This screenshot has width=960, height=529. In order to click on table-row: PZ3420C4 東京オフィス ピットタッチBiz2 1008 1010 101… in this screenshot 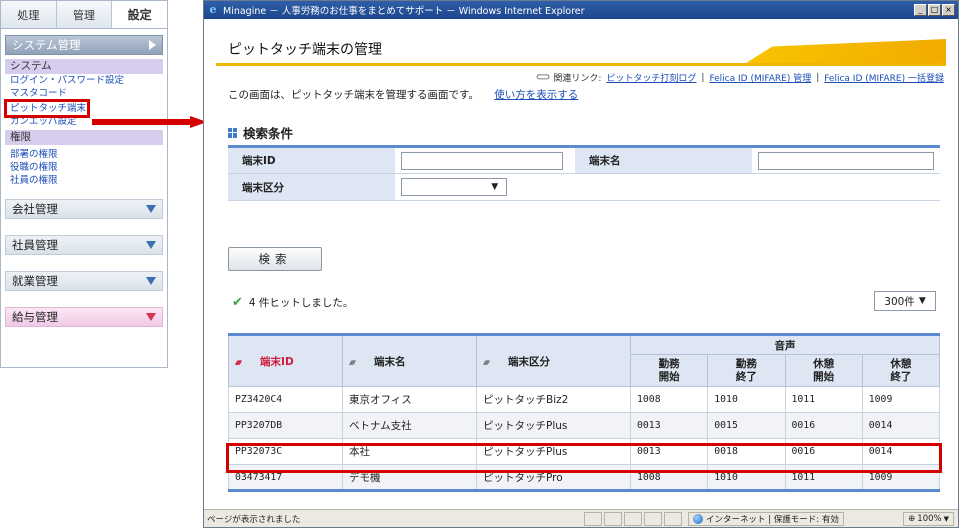, I will do `click(584, 399)`.